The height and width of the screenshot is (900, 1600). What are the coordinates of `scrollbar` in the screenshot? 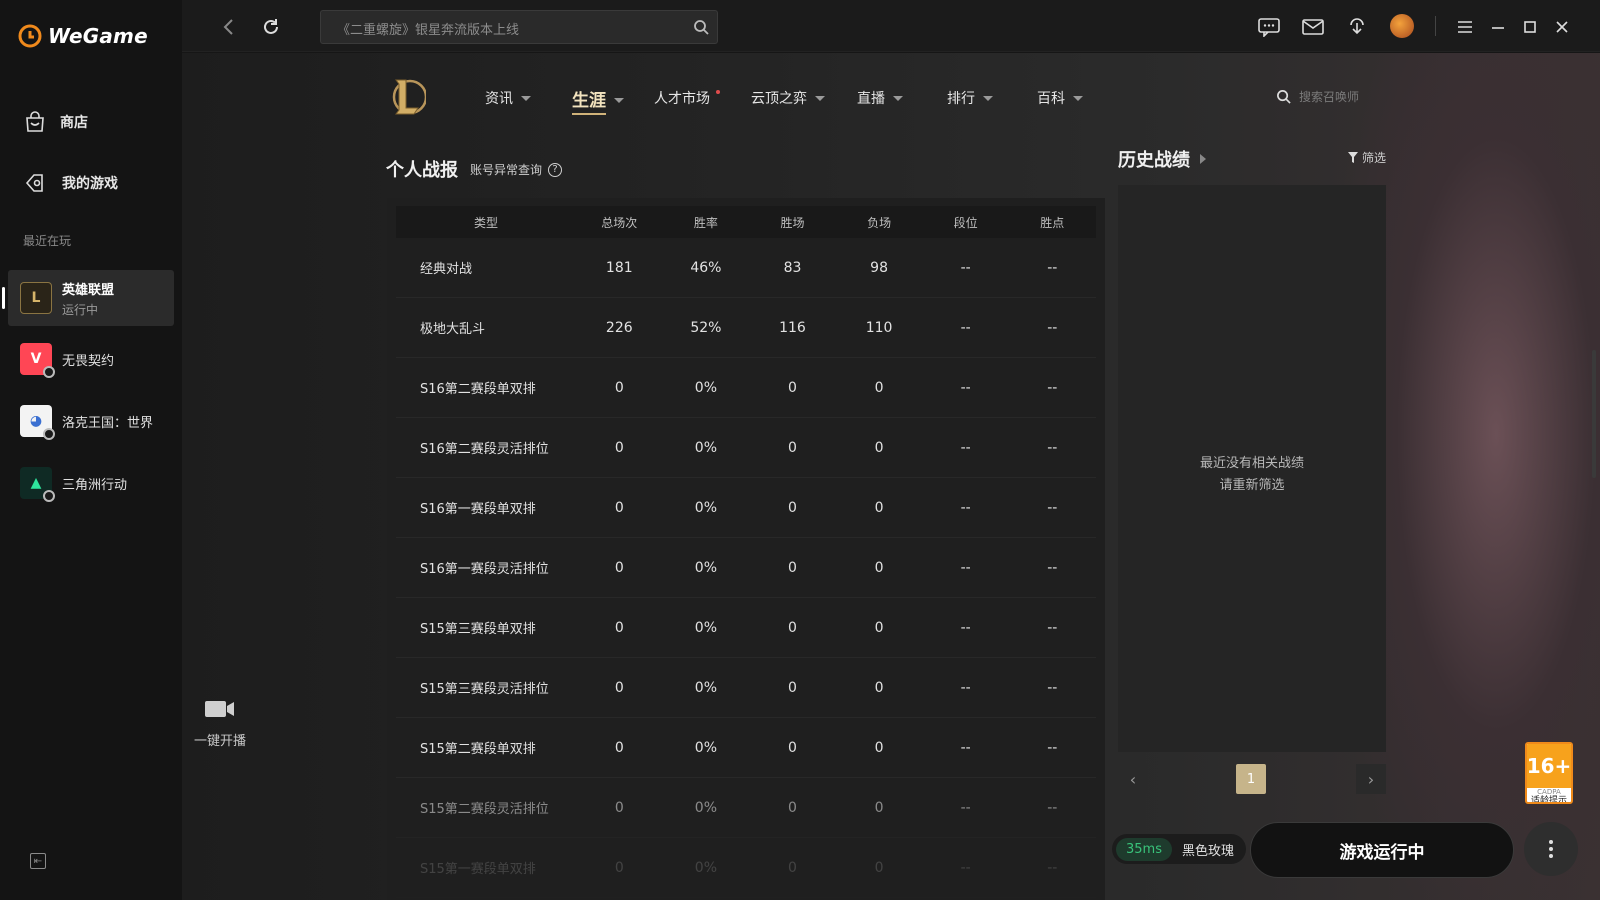 It's located at (1594, 414).